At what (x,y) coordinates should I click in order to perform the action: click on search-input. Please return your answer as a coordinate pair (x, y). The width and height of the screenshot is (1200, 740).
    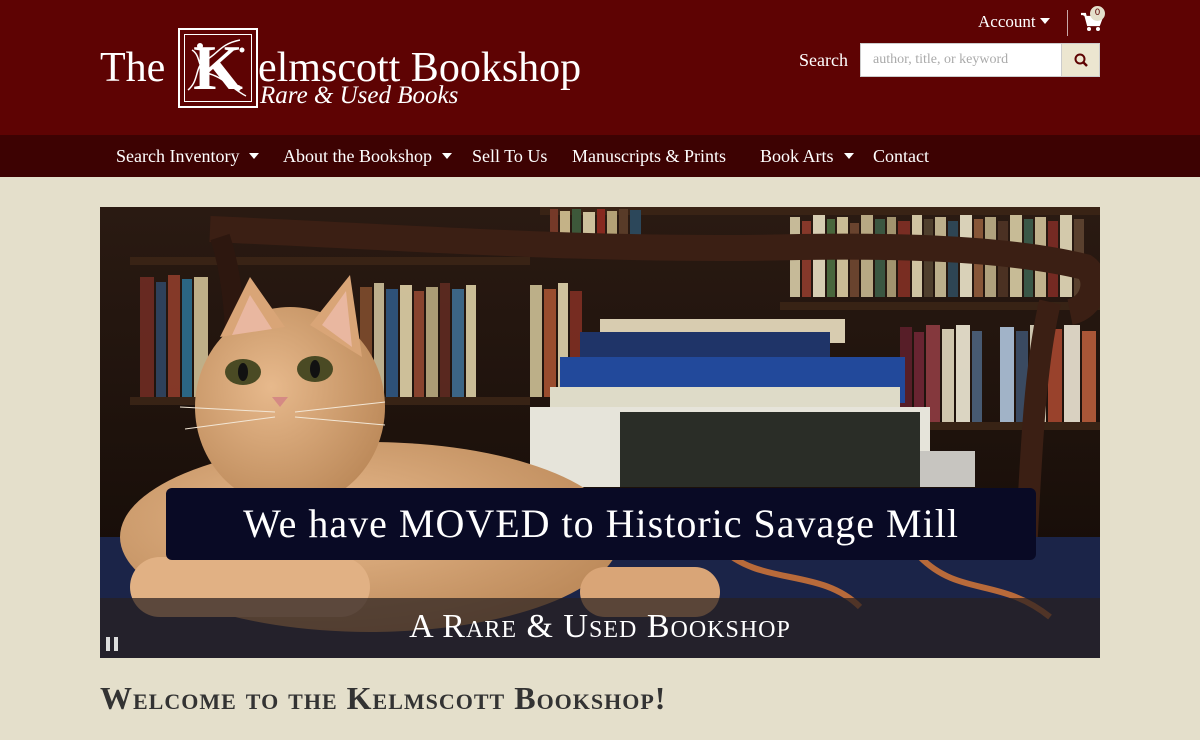
    Looking at the image, I should click on (961, 60).